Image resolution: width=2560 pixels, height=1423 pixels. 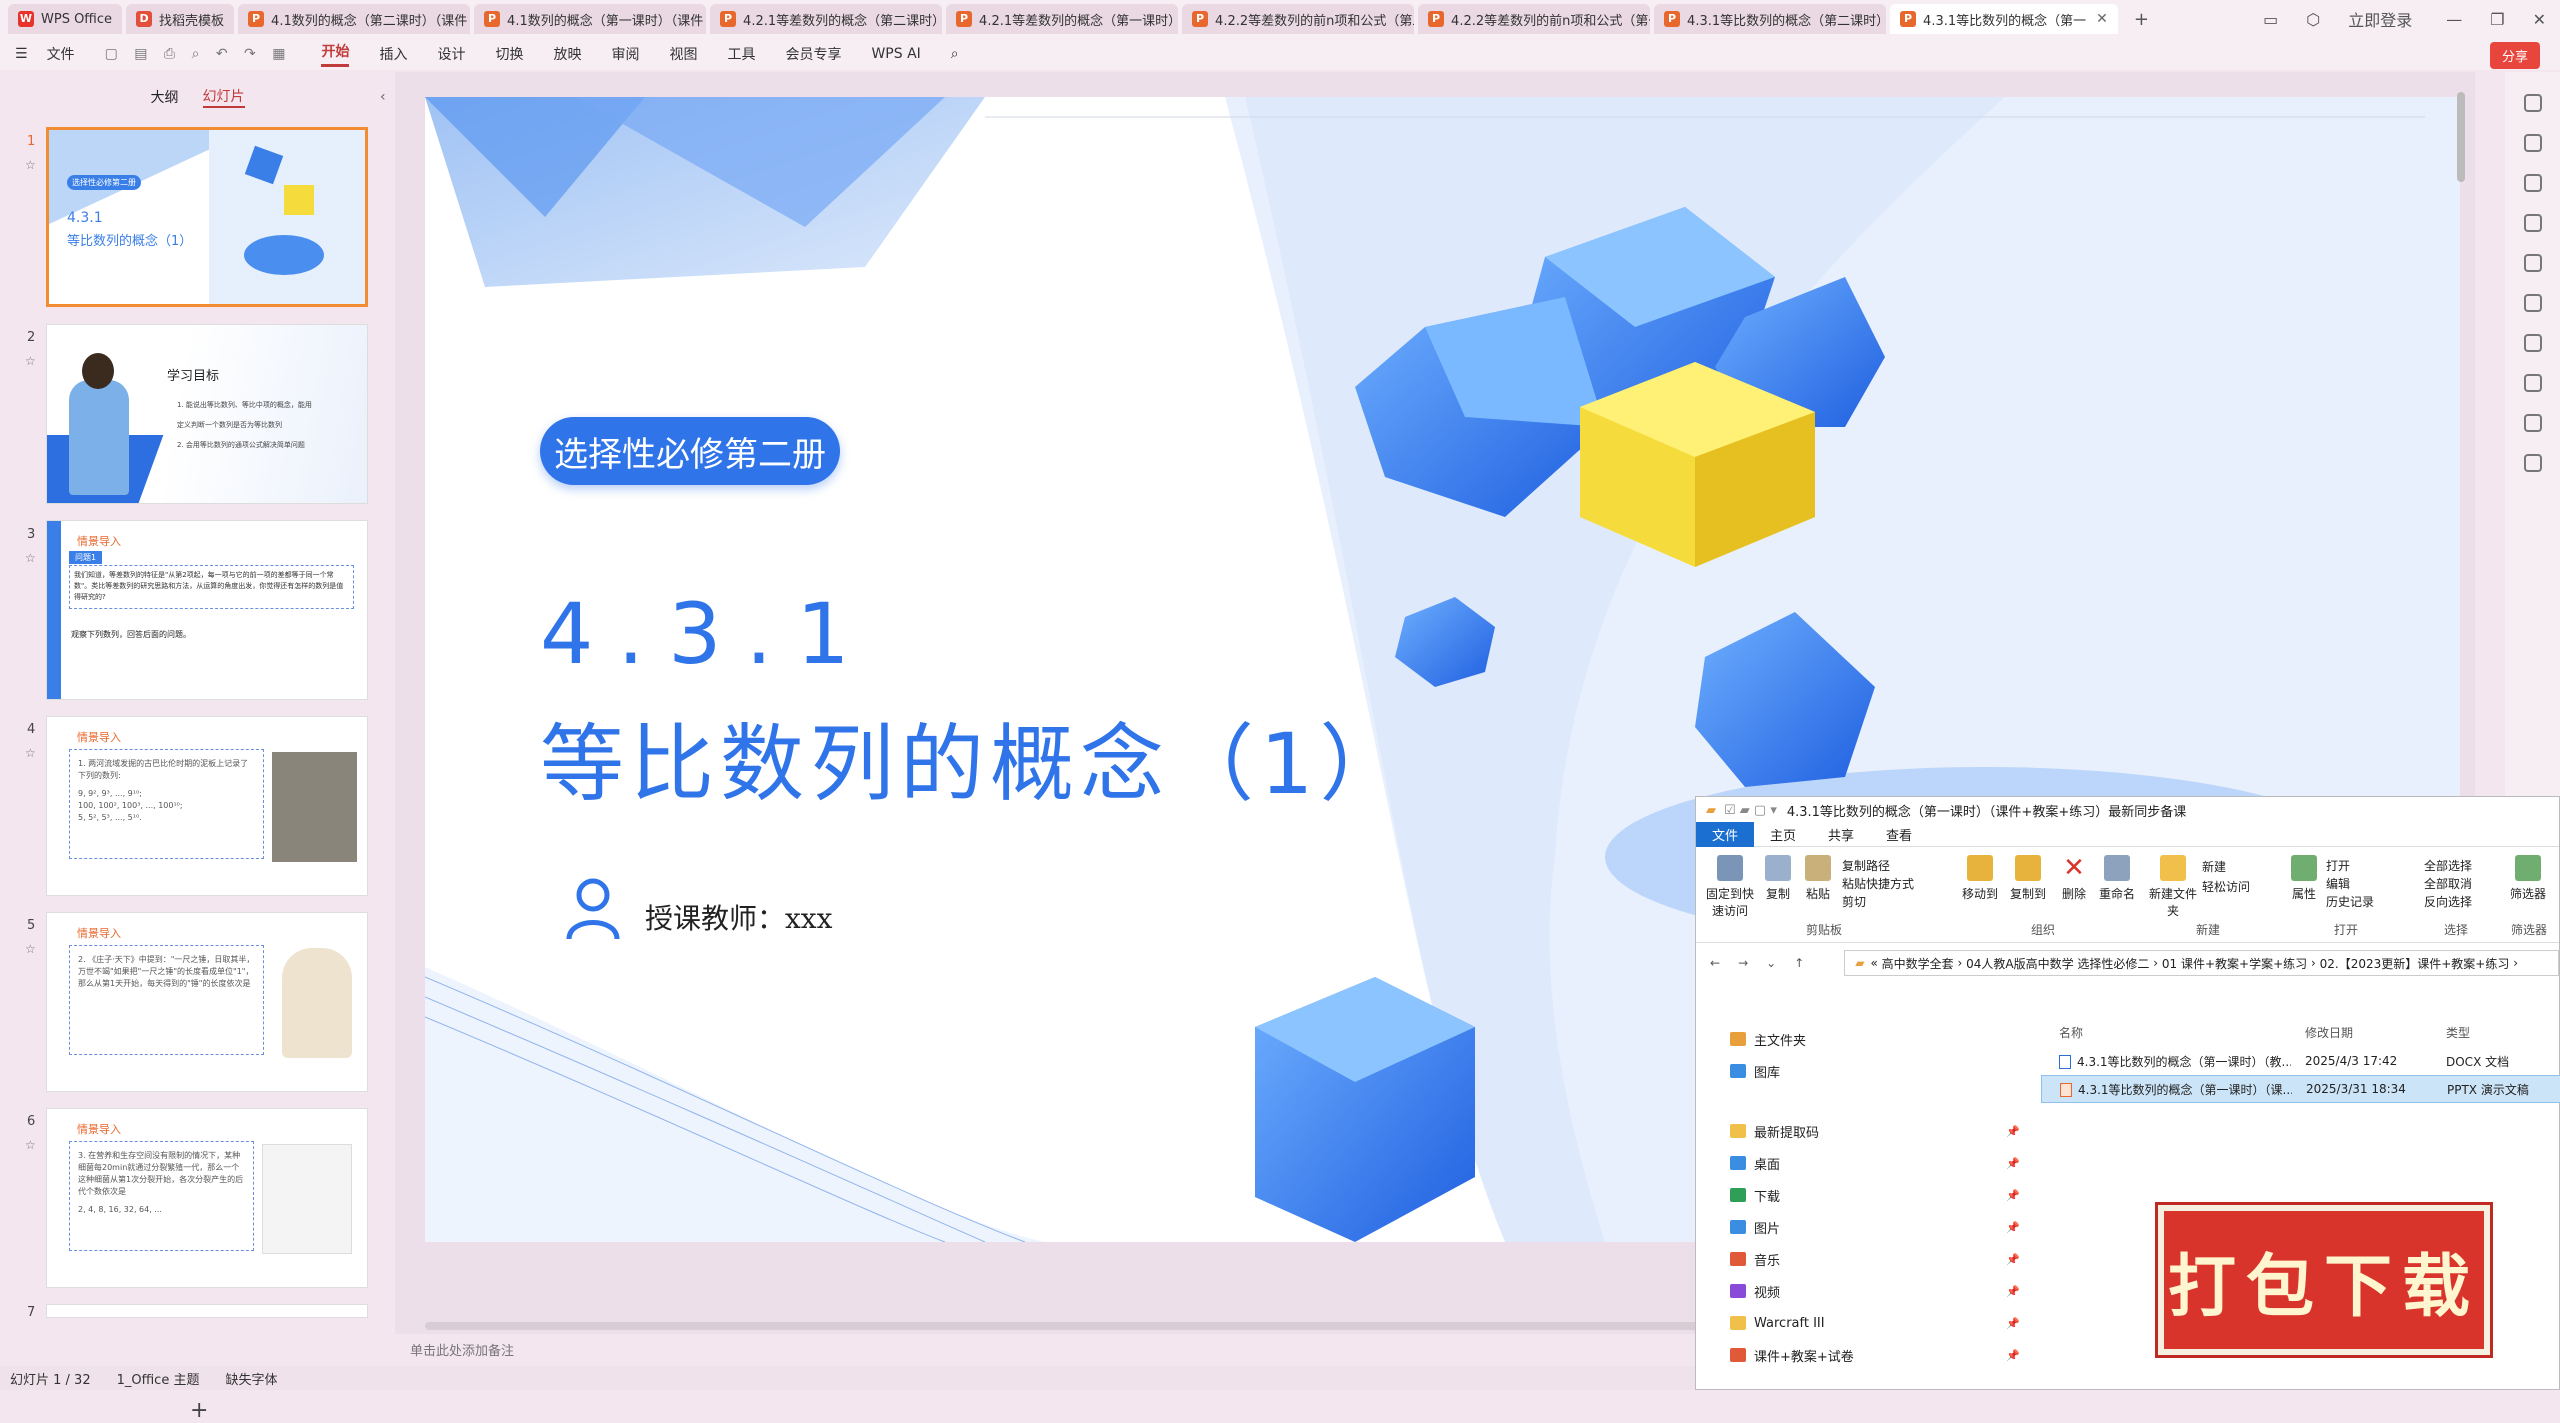 I want to click on paste-shortcut-button: 粘贴快捷方式, so click(x=1878, y=884).